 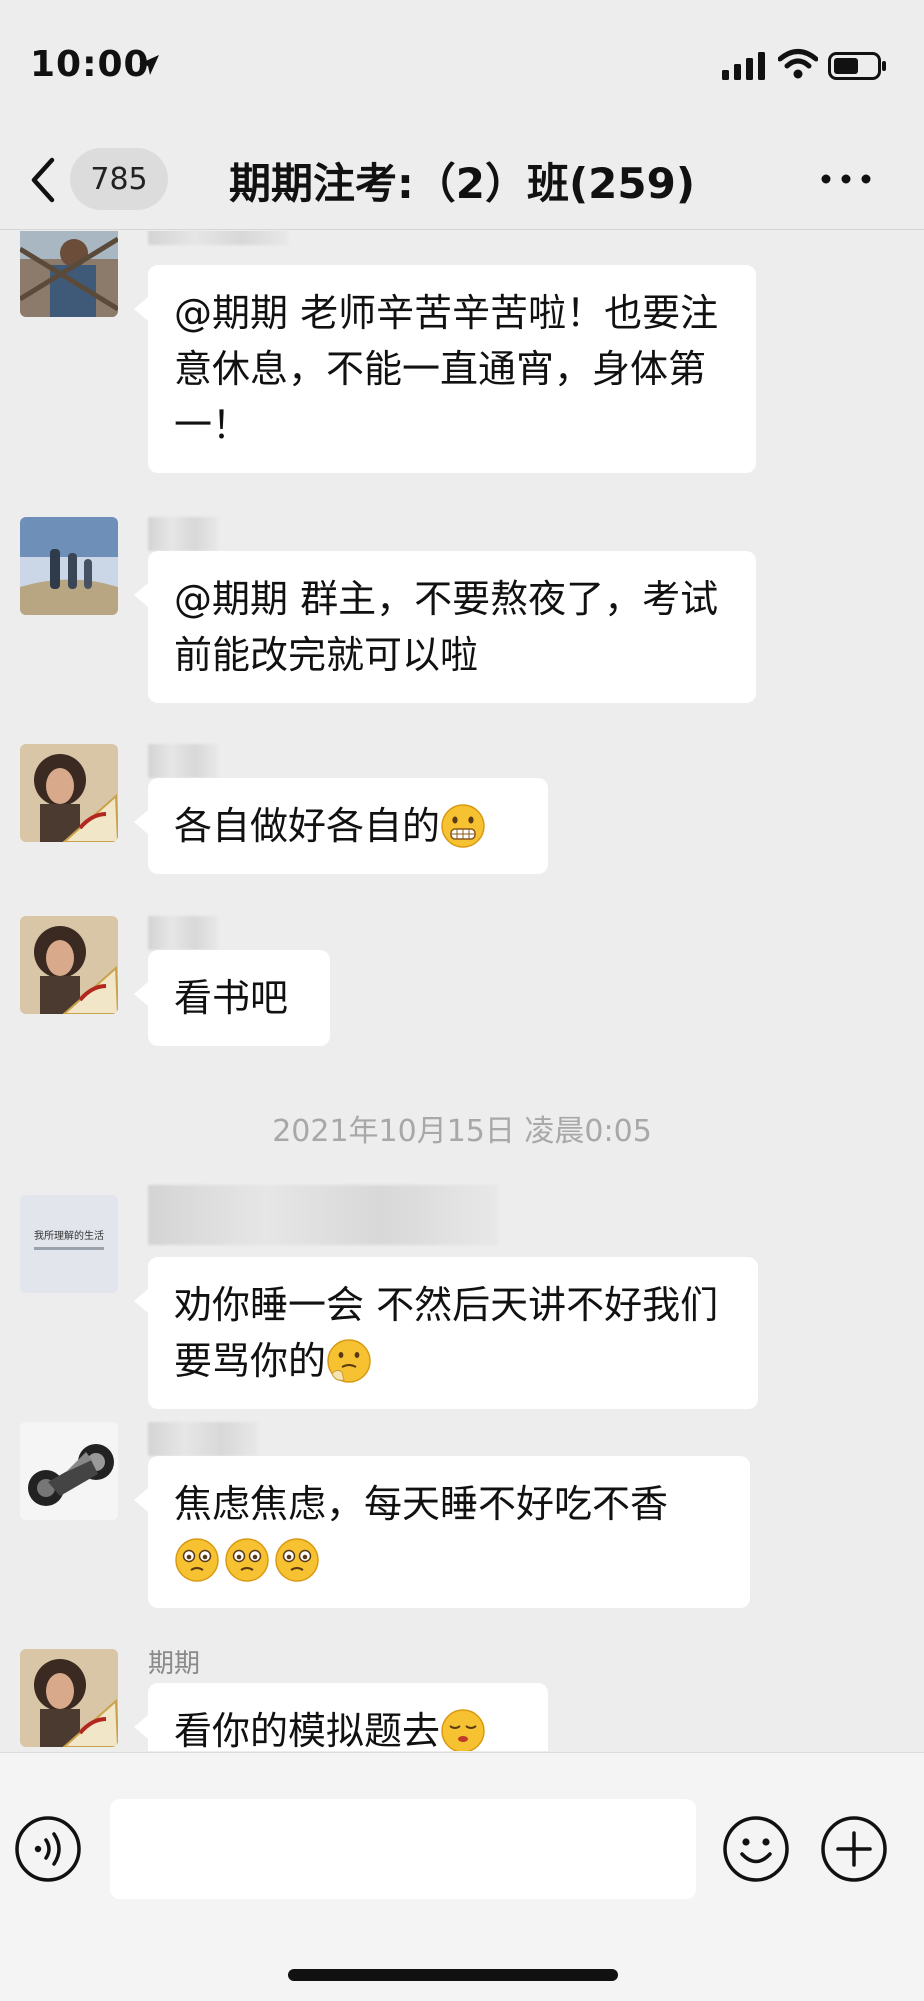 What do you see at coordinates (48, 1849) in the screenshot?
I see `voice-input-icon` at bounding box center [48, 1849].